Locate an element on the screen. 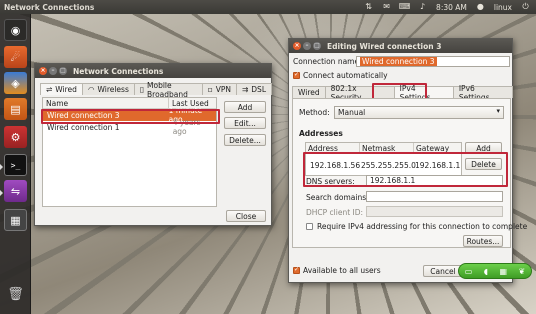 Image resolution: width=536 pixels, height=314 pixels. address-dns-highlight-box is located at coordinates (405, 169).